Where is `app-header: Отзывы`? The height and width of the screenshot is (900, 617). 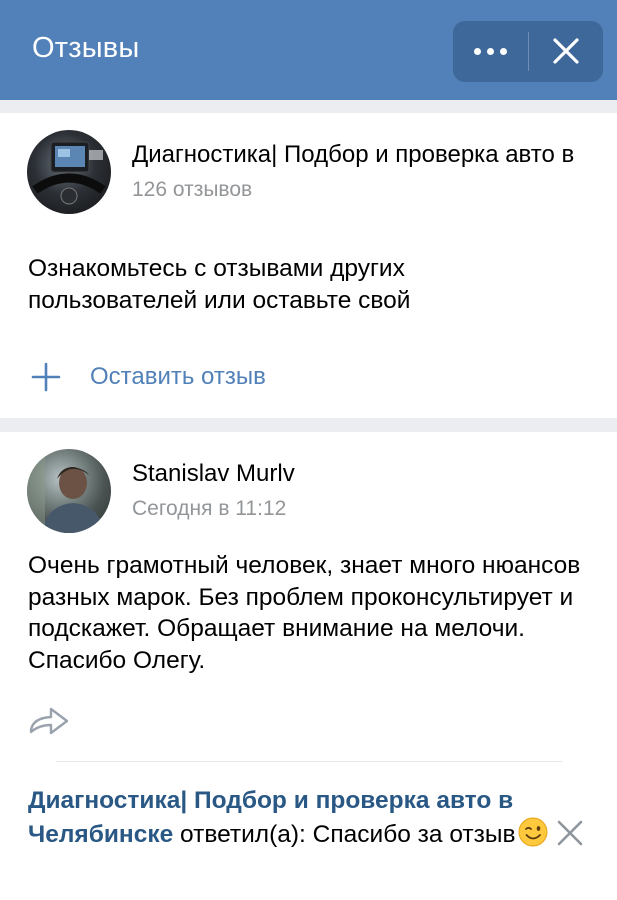
app-header: Отзывы is located at coordinates (308, 50).